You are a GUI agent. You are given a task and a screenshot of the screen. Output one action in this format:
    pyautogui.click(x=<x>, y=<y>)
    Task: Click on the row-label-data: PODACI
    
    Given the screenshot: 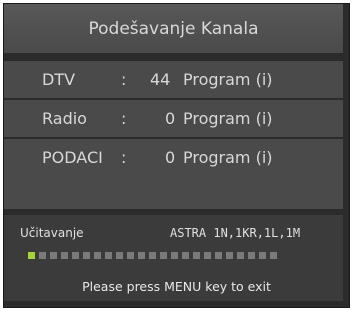 What is the action you would take?
    pyautogui.click(x=72, y=157)
    